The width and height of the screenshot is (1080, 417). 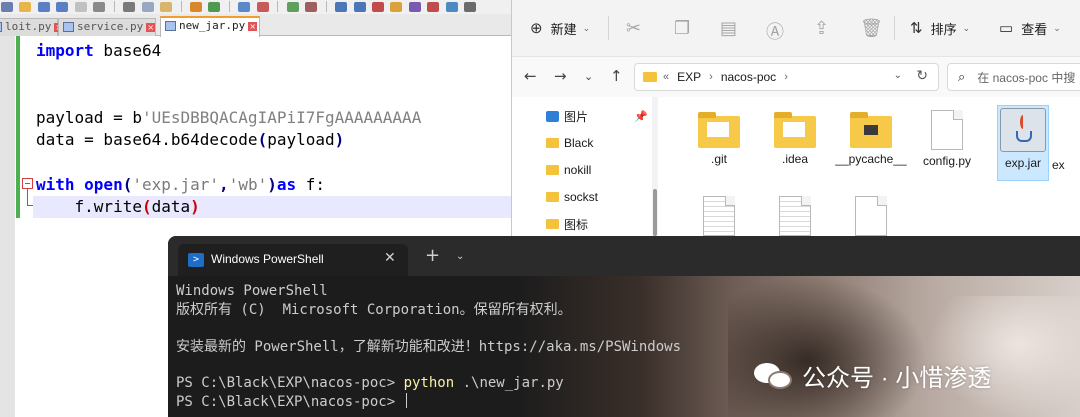 I want to click on delete-icon: 🗑, so click(x=871, y=28).